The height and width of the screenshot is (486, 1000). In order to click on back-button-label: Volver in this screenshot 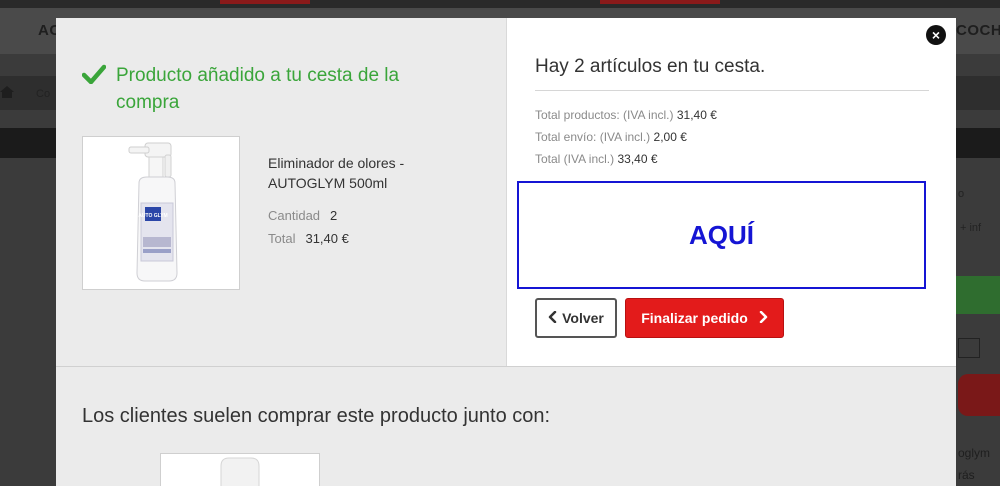, I will do `click(583, 318)`.